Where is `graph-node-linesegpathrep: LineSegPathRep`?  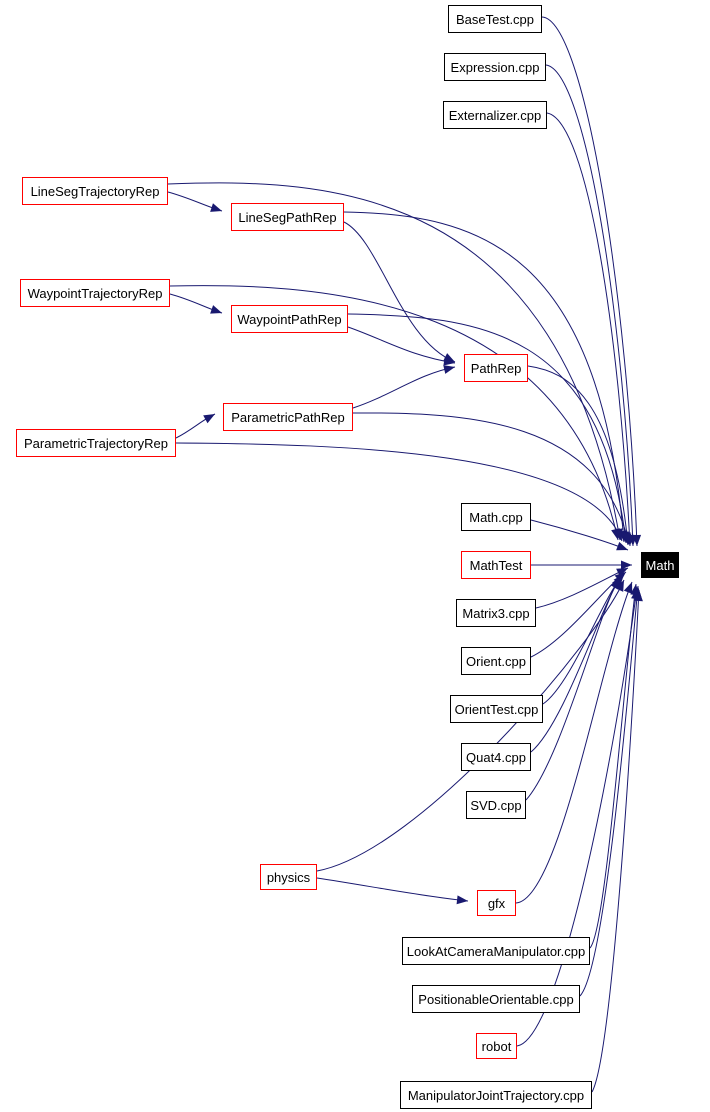 graph-node-linesegpathrep: LineSegPathRep is located at coordinates (287, 217).